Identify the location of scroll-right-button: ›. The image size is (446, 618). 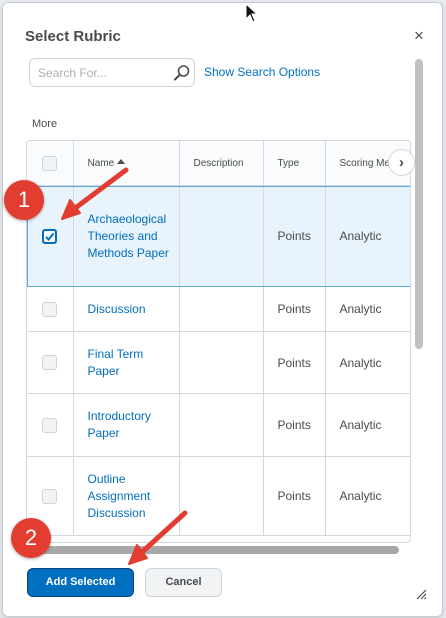
(401, 162).